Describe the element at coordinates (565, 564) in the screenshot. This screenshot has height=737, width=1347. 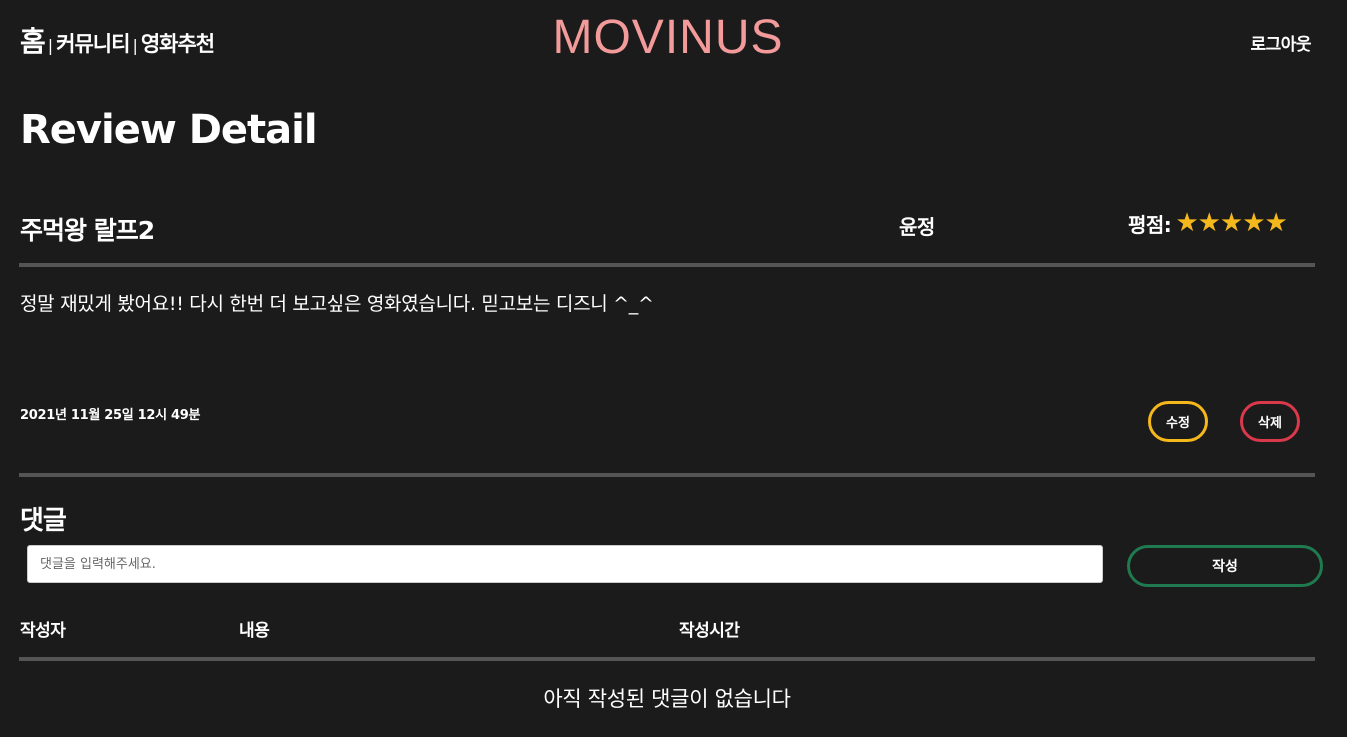
I see `comment-input` at that location.